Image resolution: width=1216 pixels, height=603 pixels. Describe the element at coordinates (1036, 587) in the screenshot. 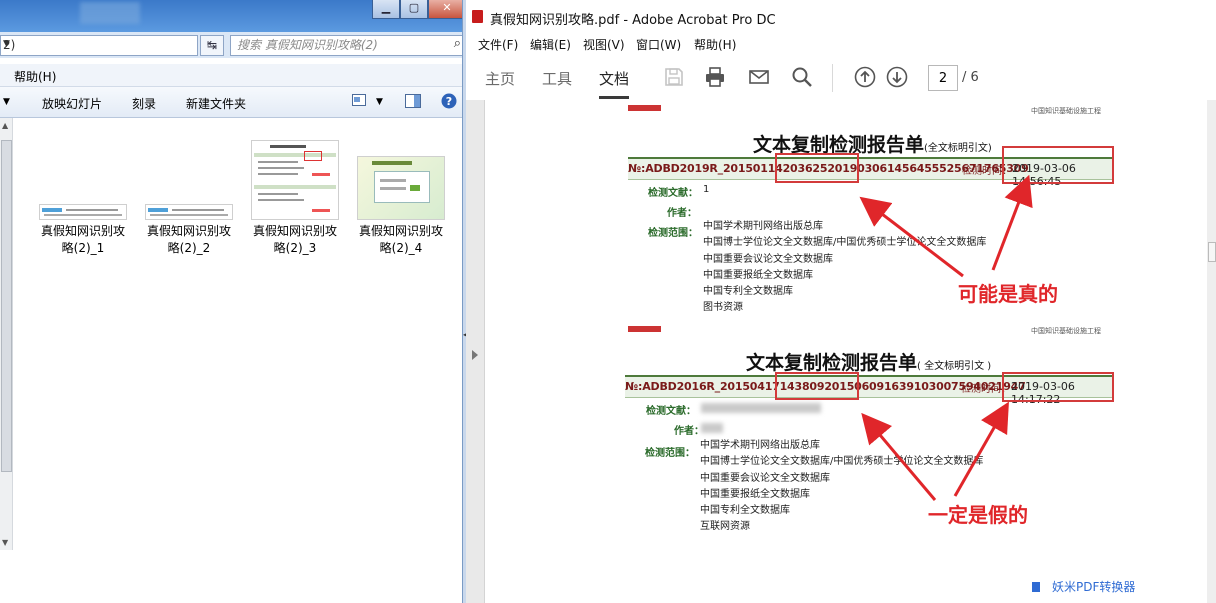

I see `converter-logo-icon` at that location.